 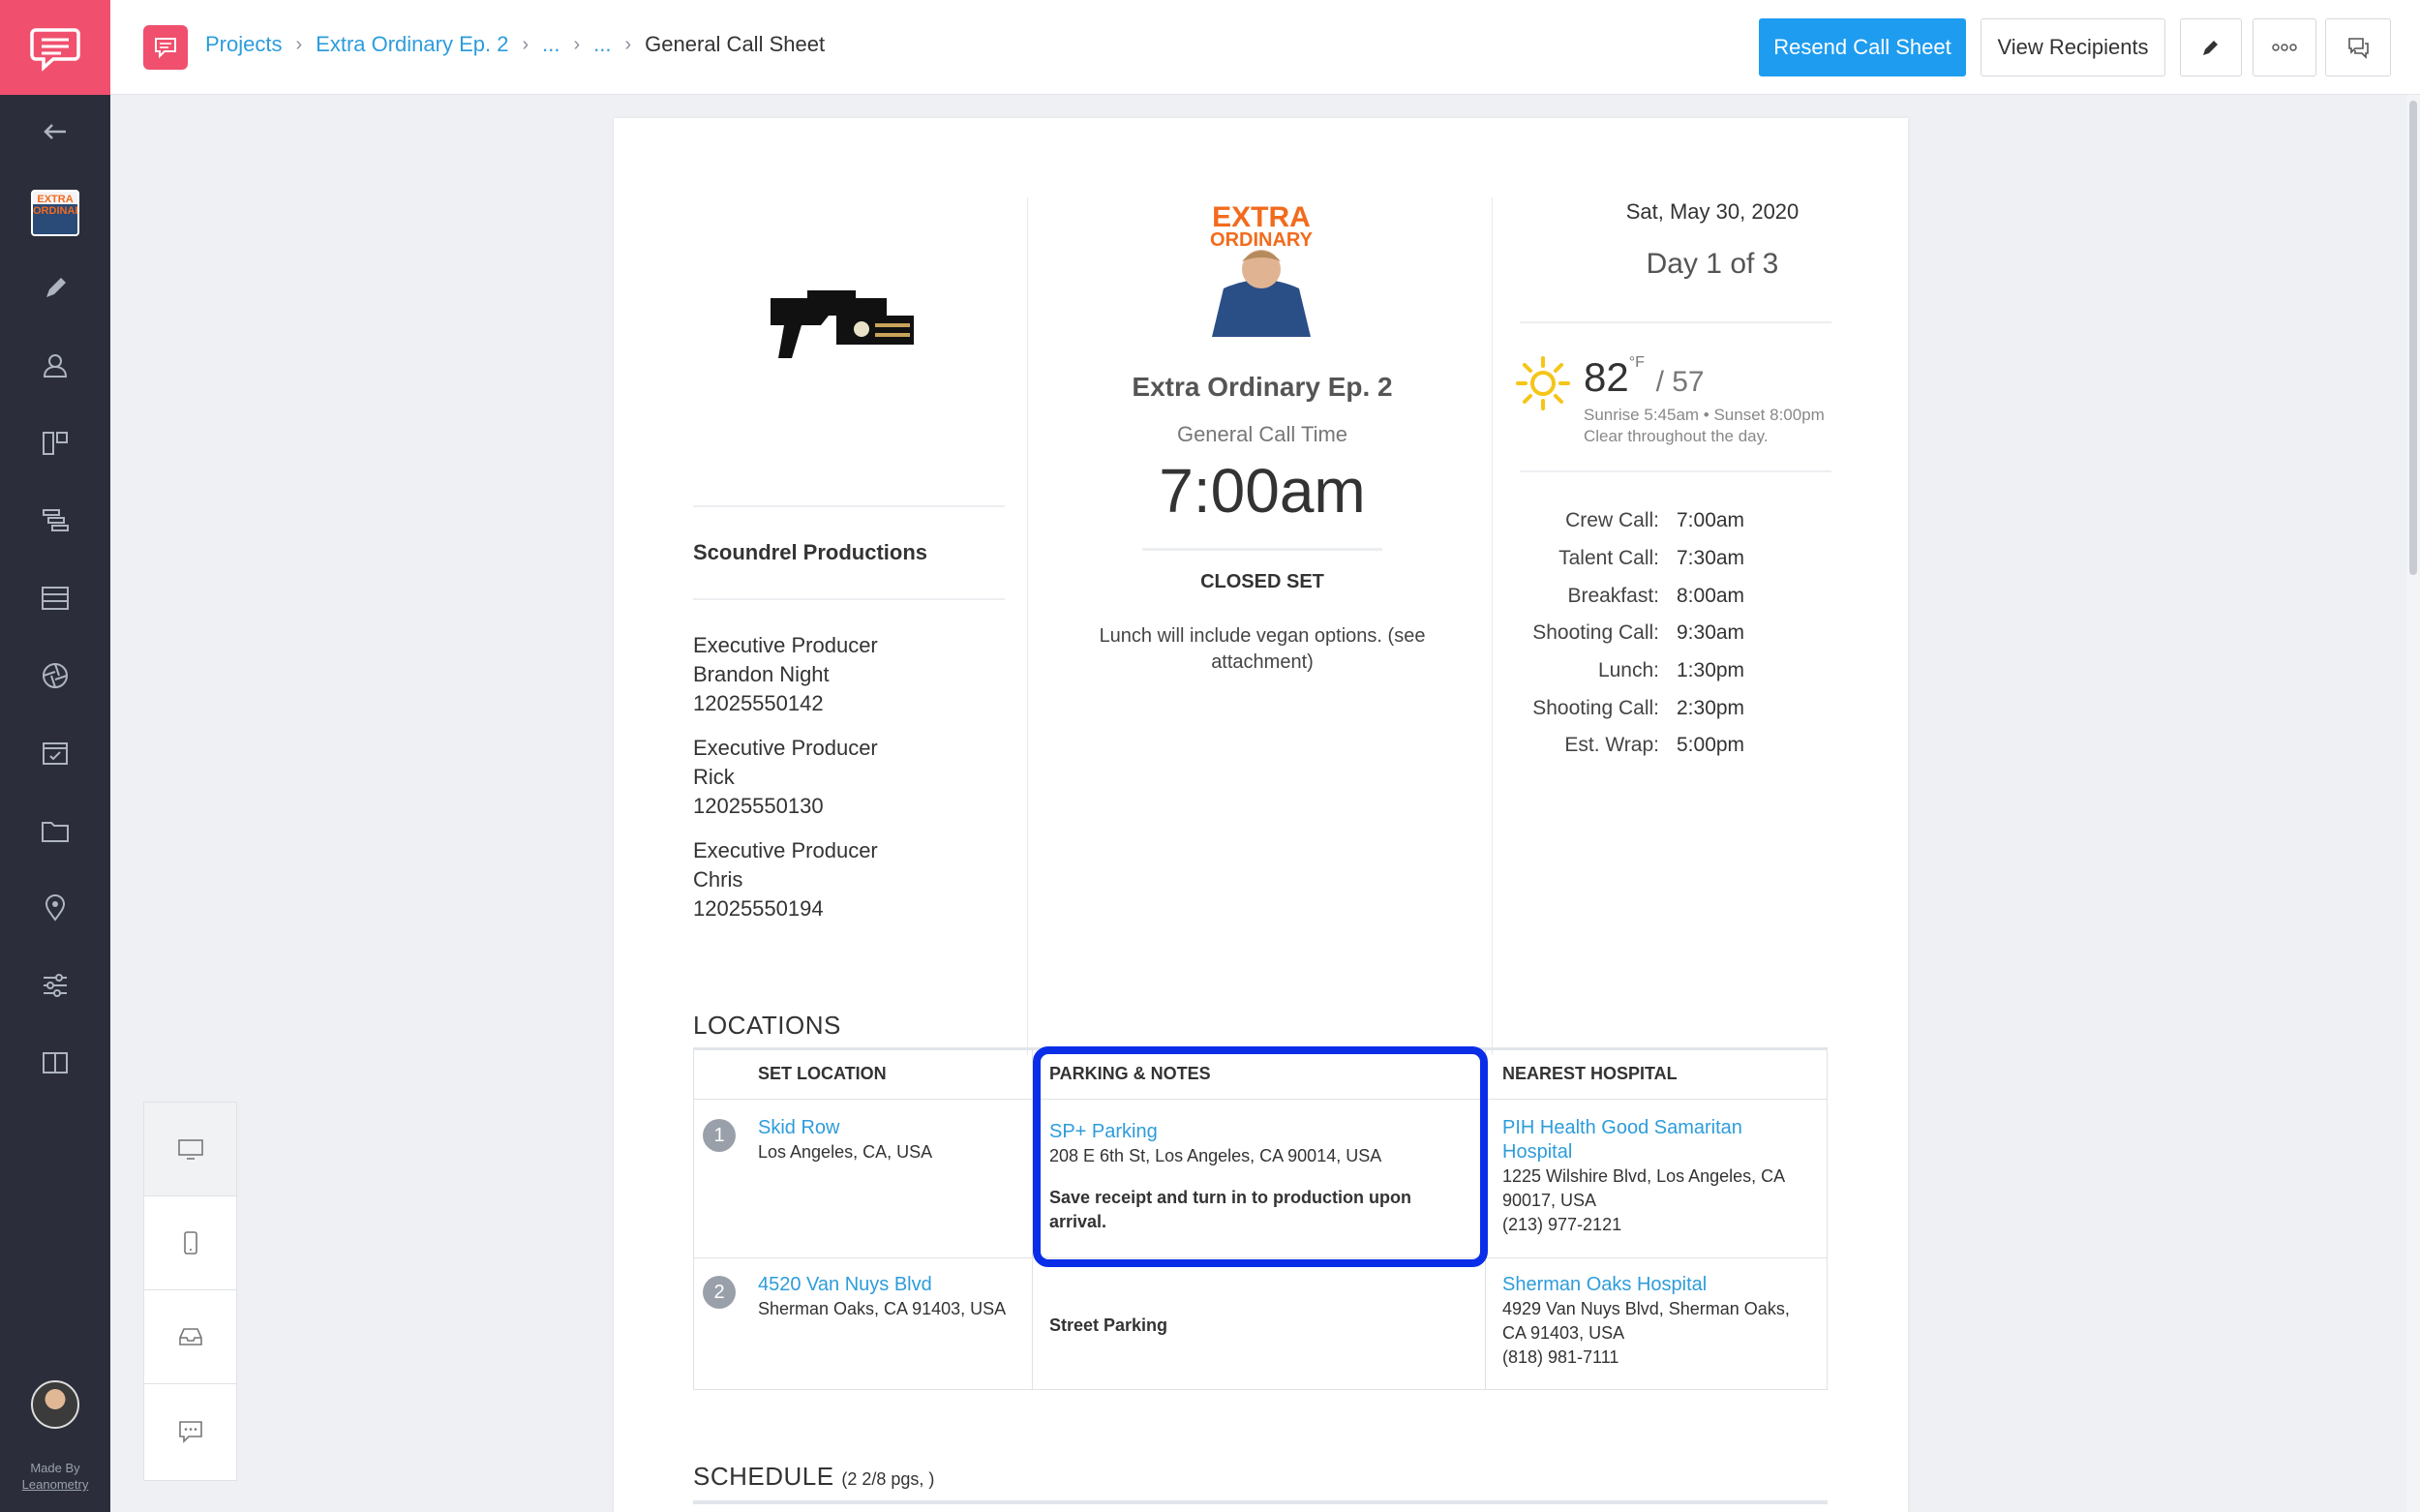 What do you see at coordinates (1260, 1156) in the screenshot?
I see `highlight-box` at bounding box center [1260, 1156].